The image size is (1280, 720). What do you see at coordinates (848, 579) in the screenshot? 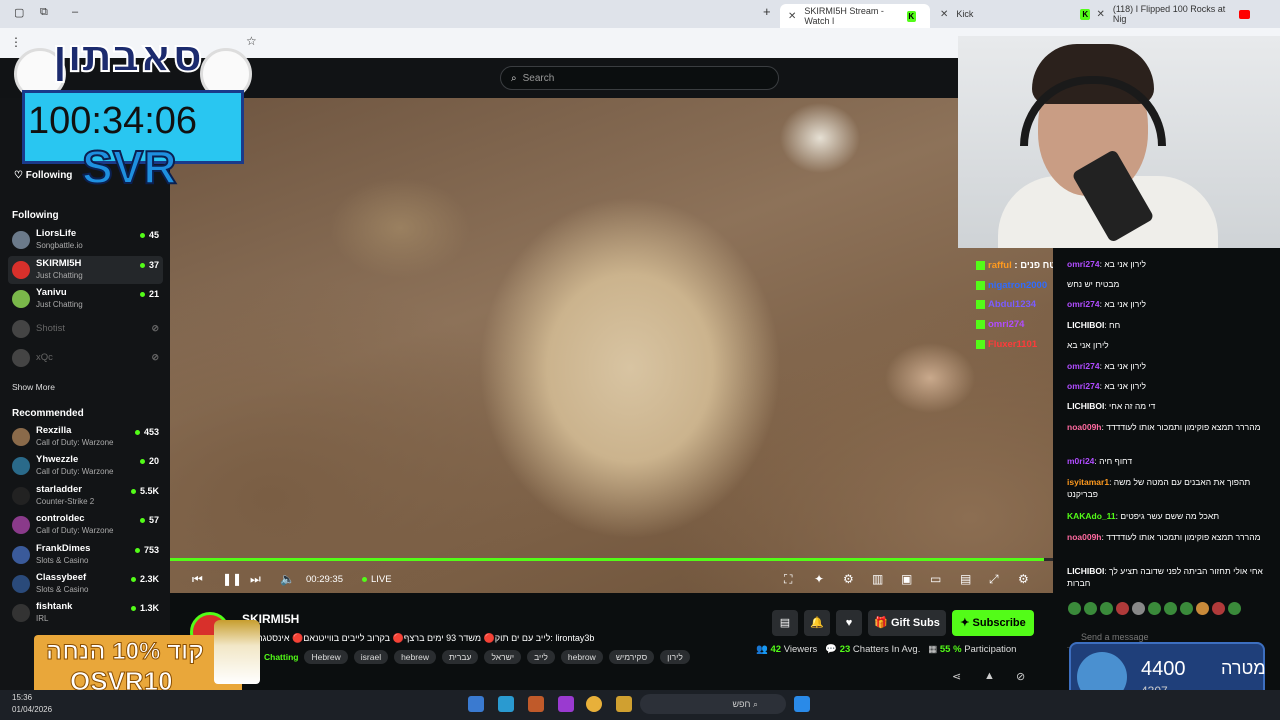
I see `settings-gear-icon: ⚙` at bounding box center [848, 579].